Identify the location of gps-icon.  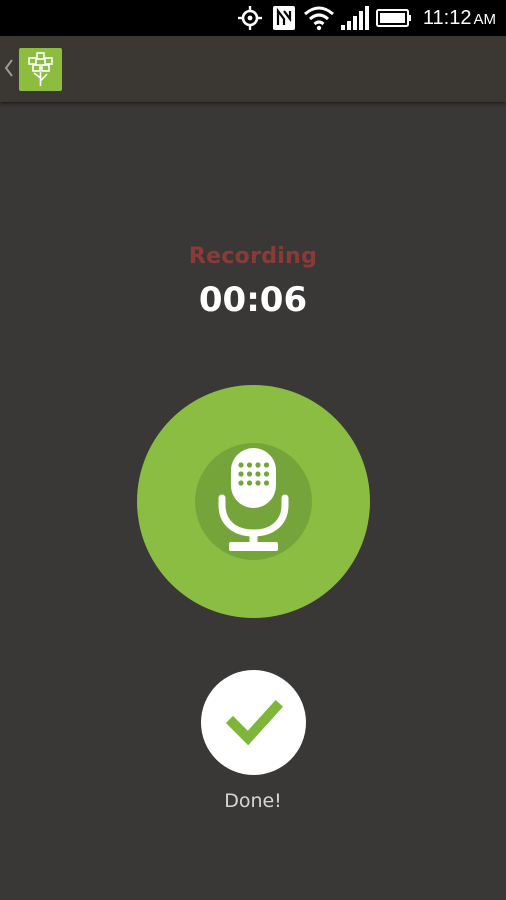
(250, 18).